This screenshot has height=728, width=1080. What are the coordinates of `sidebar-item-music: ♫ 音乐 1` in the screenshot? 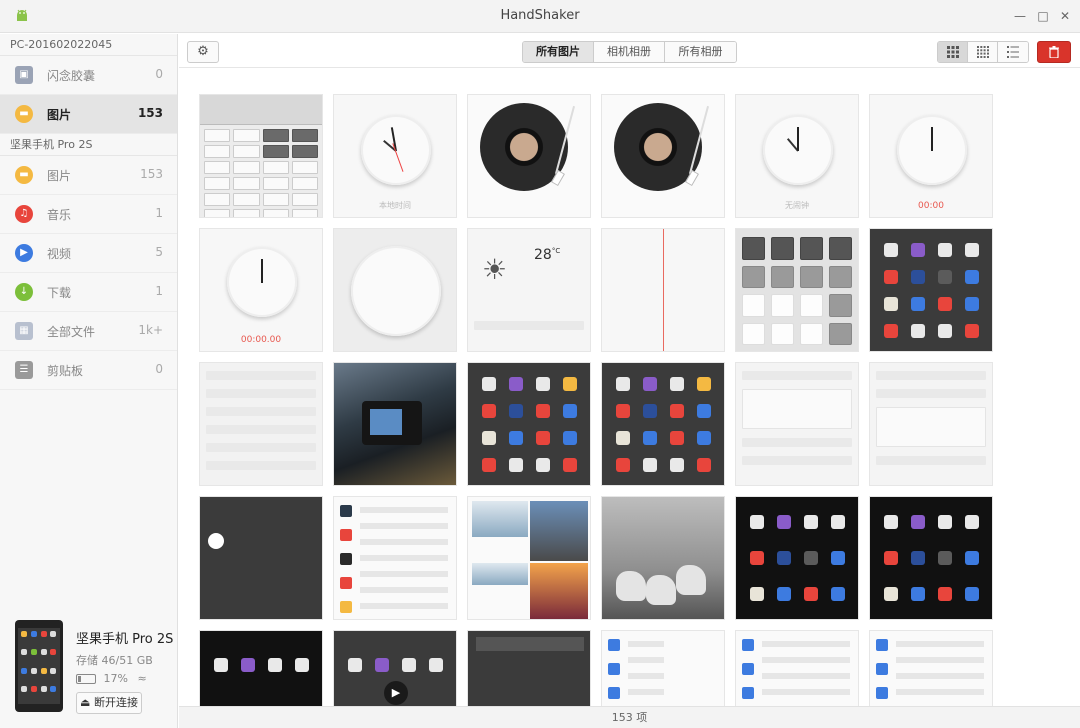 It's located at (88, 214).